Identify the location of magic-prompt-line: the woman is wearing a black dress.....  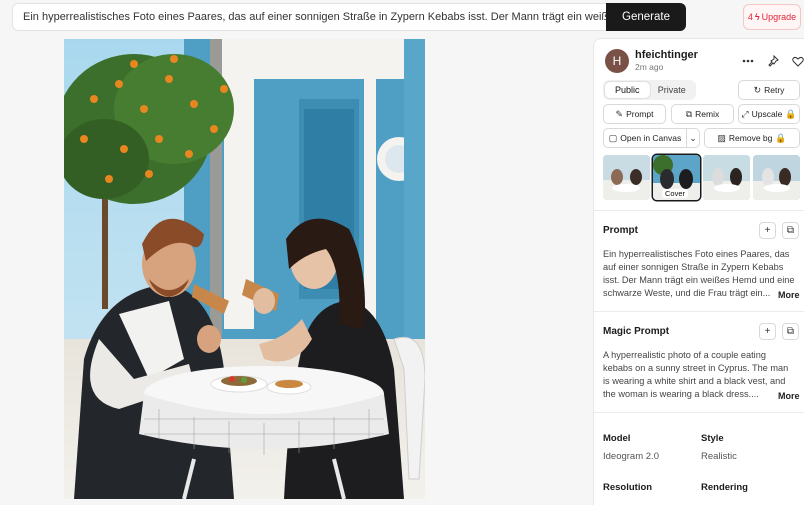
(681, 394).